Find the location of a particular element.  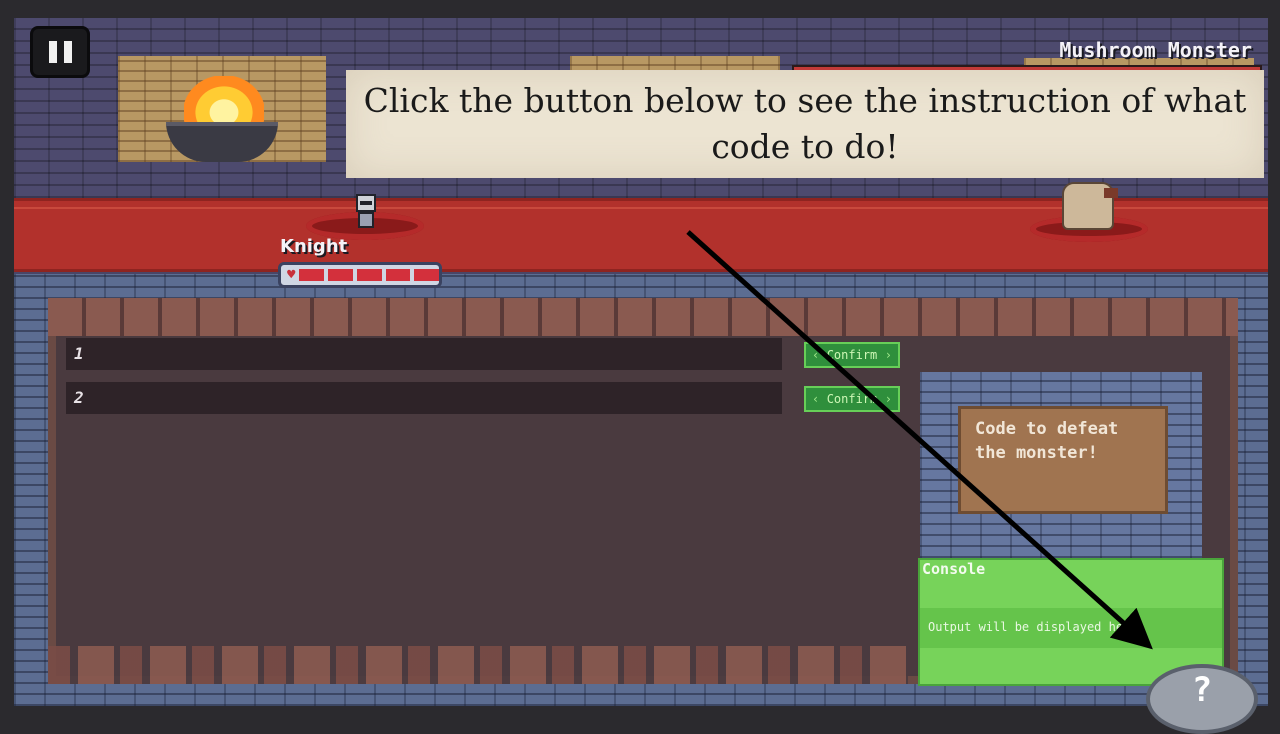

console-output-area: Output will be displayed here. is located at coordinates (1071, 628).